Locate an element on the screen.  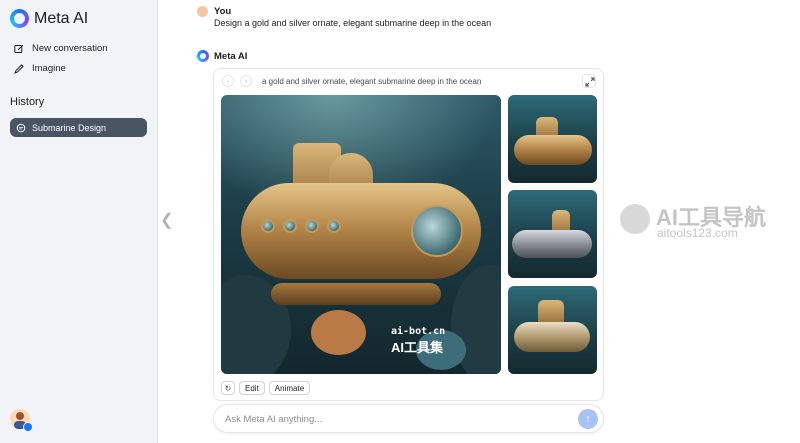
compose-icon is located at coordinates (19, 48).